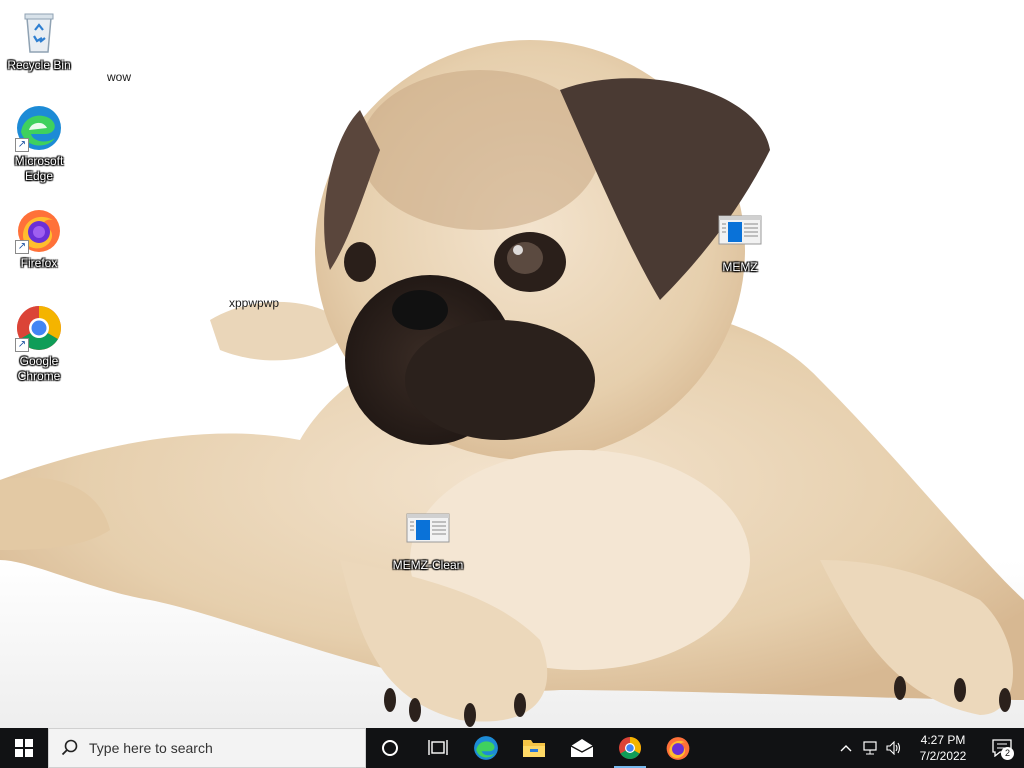 This screenshot has height=768, width=1024. Describe the element at coordinates (39, 376) in the screenshot. I see `label-line-2: Chrome` at that location.